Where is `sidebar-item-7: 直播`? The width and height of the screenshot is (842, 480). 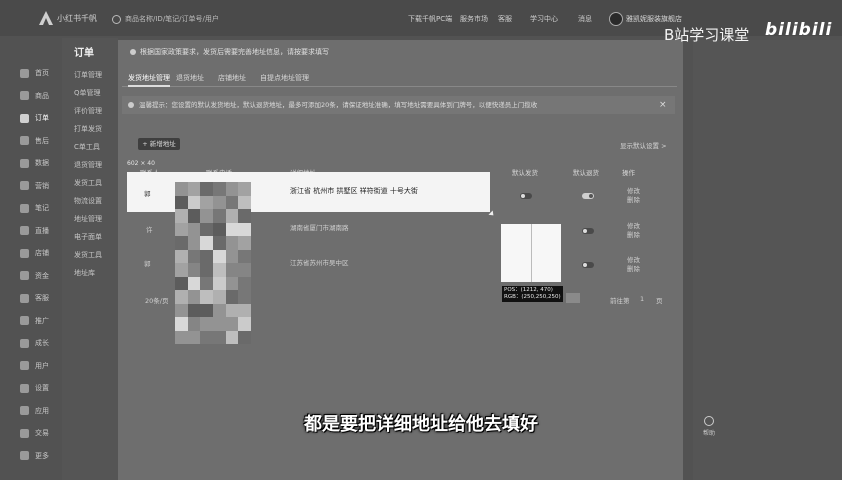 sidebar-item-7: 直播 is located at coordinates (40, 231).